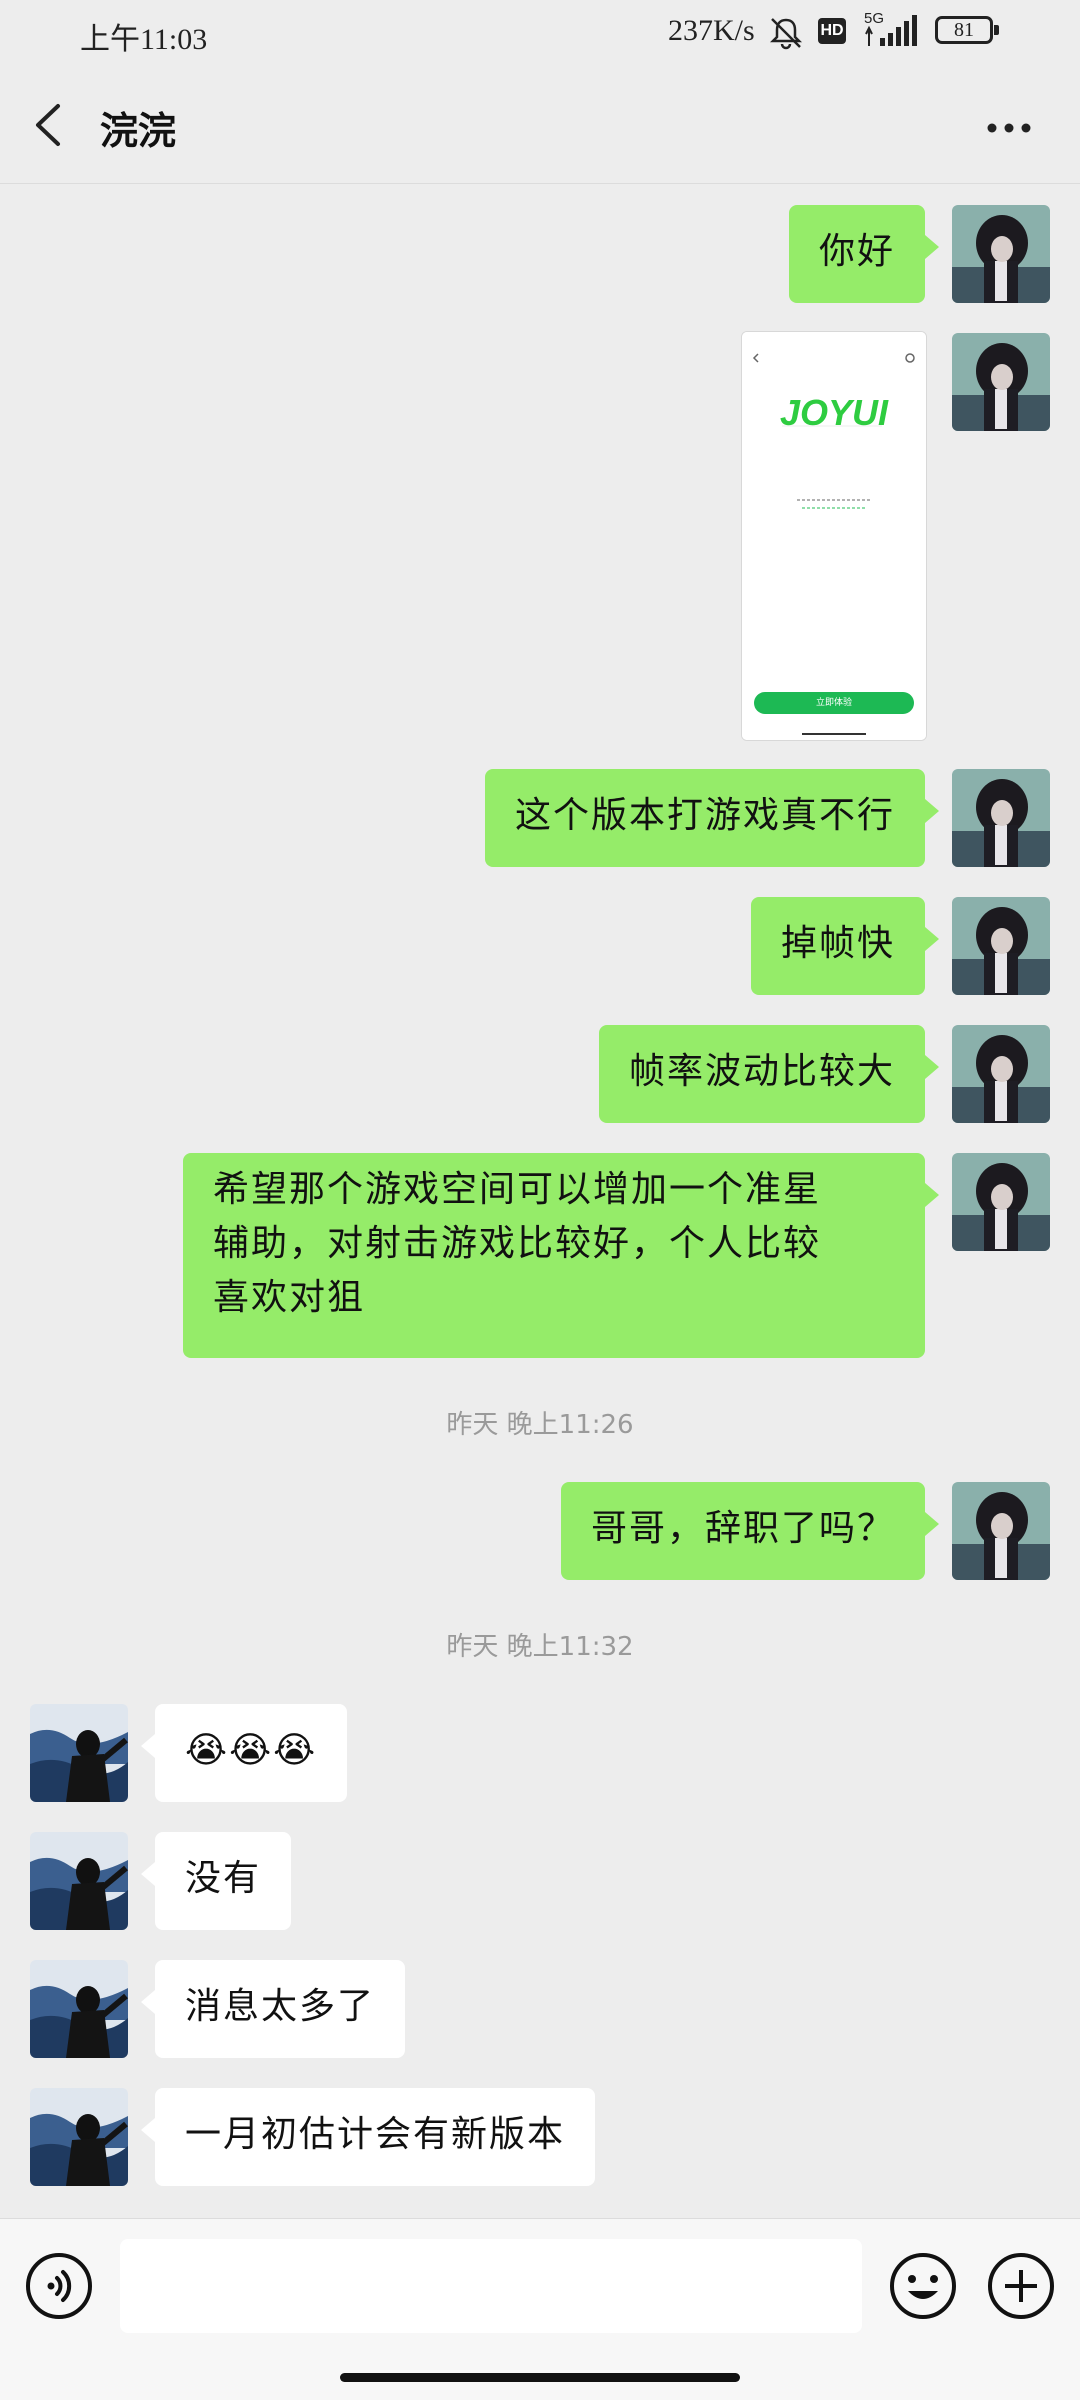  Describe the element at coordinates (540, 1425) in the screenshot. I see `timestamp: 昨天 晚上11:26` at that location.